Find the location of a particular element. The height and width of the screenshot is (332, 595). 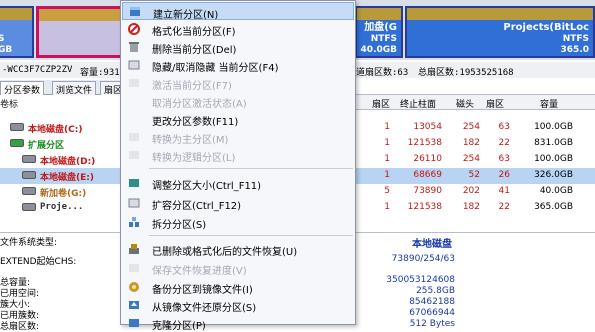

table-row: 1 26110 254 63 100.0GB is located at coordinates (473, 160).